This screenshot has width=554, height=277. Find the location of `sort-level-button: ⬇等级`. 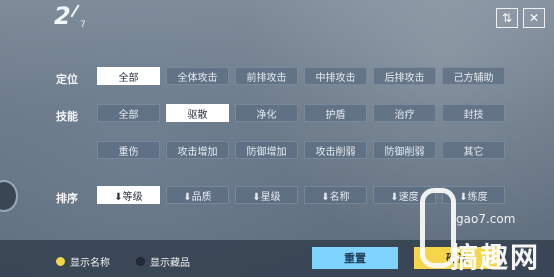

sort-level-button: ⬇等级 is located at coordinates (128, 195).